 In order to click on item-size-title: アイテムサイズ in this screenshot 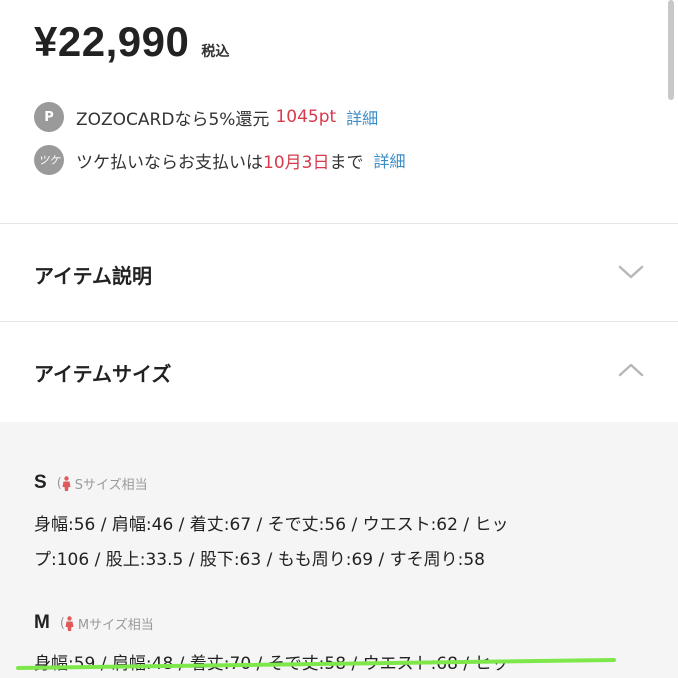, I will do `click(103, 374)`.